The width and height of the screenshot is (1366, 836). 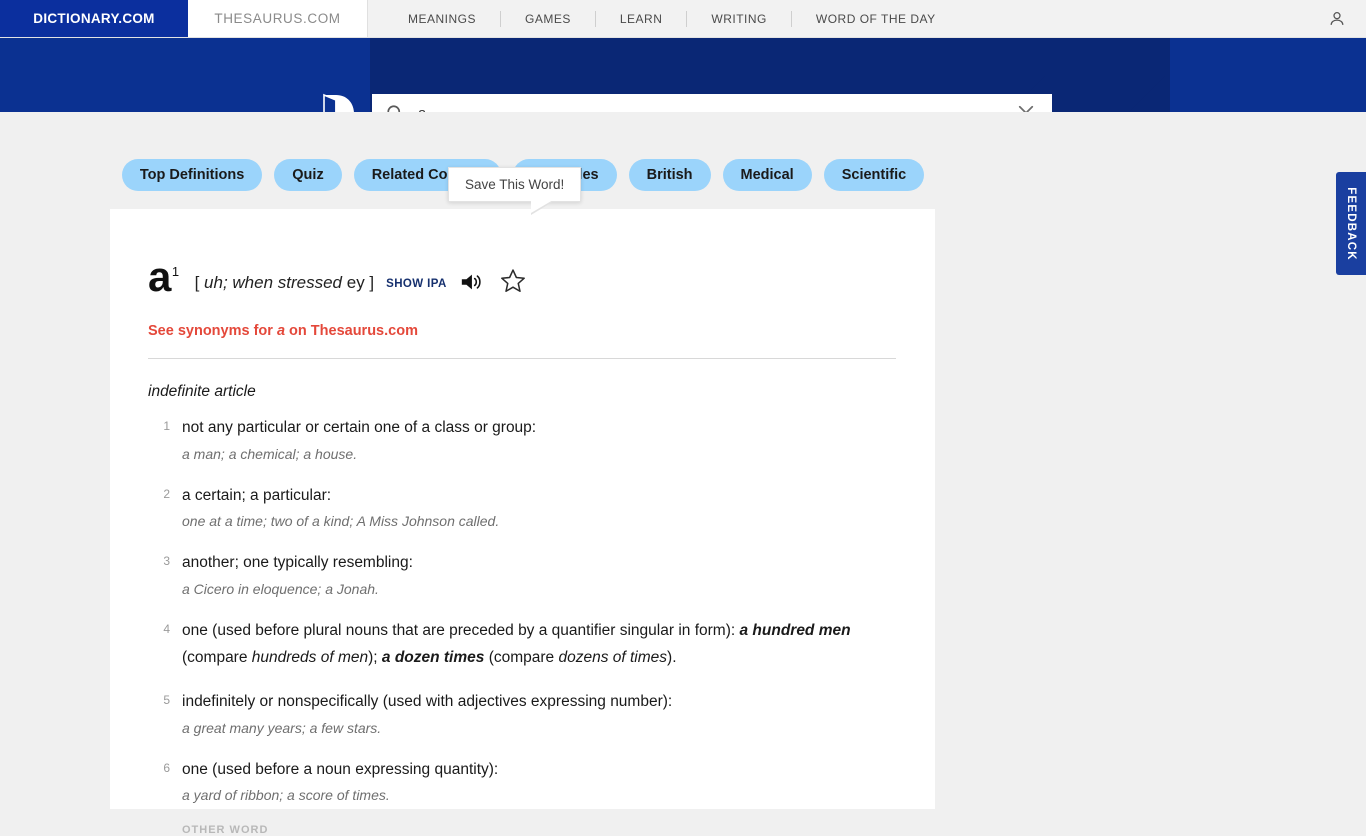 I want to click on pron-bracket-open: [, so click(x=199, y=282).